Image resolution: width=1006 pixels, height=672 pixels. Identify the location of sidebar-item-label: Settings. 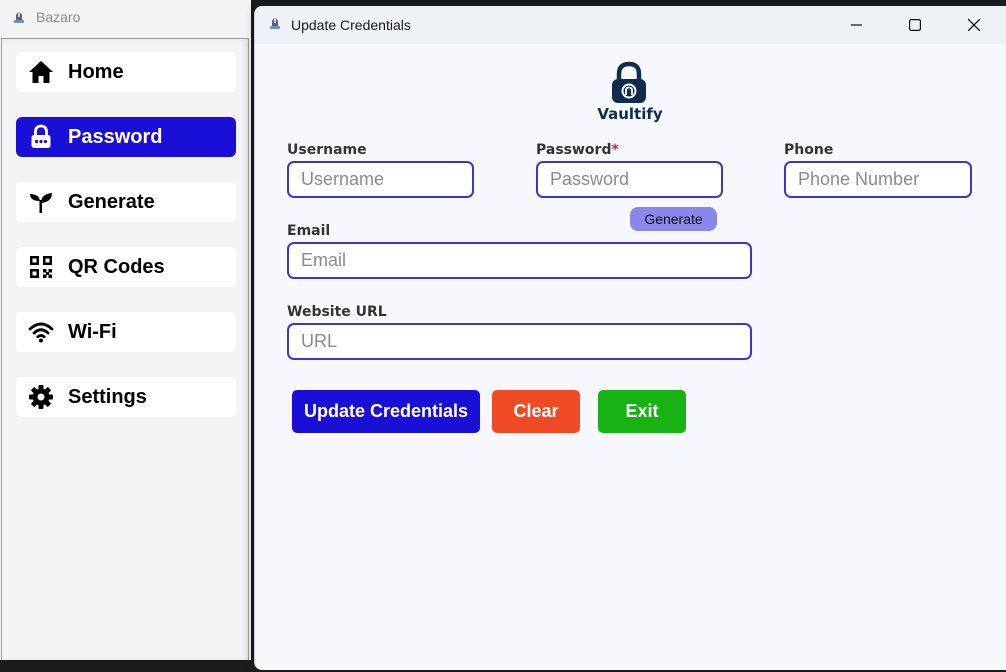
(107, 397).